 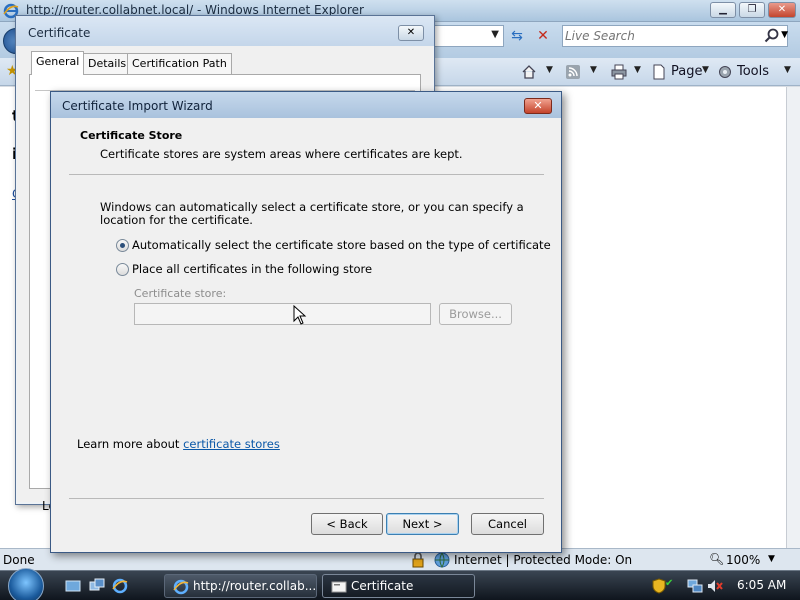 What do you see at coordinates (753, 72) in the screenshot?
I see `tools-menu: Tools` at bounding box center [753, 72].